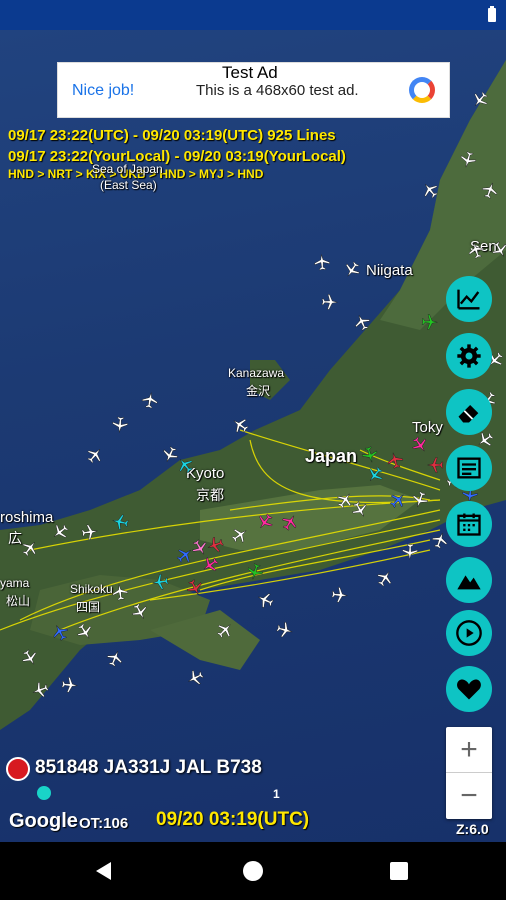 This screenshot has height=900, width=506. What do you see at coordinates (483, 246) in the screenshot?
I see `place-sendai: Sen` at bounding box center [483, 246].